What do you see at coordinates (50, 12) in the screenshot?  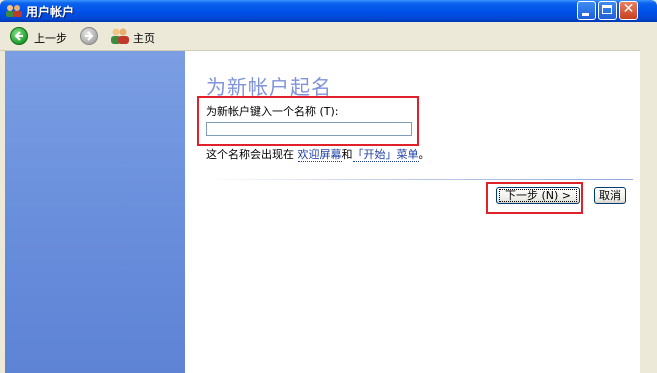 I see `window-title: 用户帐户` at bounding box center [50, 12].